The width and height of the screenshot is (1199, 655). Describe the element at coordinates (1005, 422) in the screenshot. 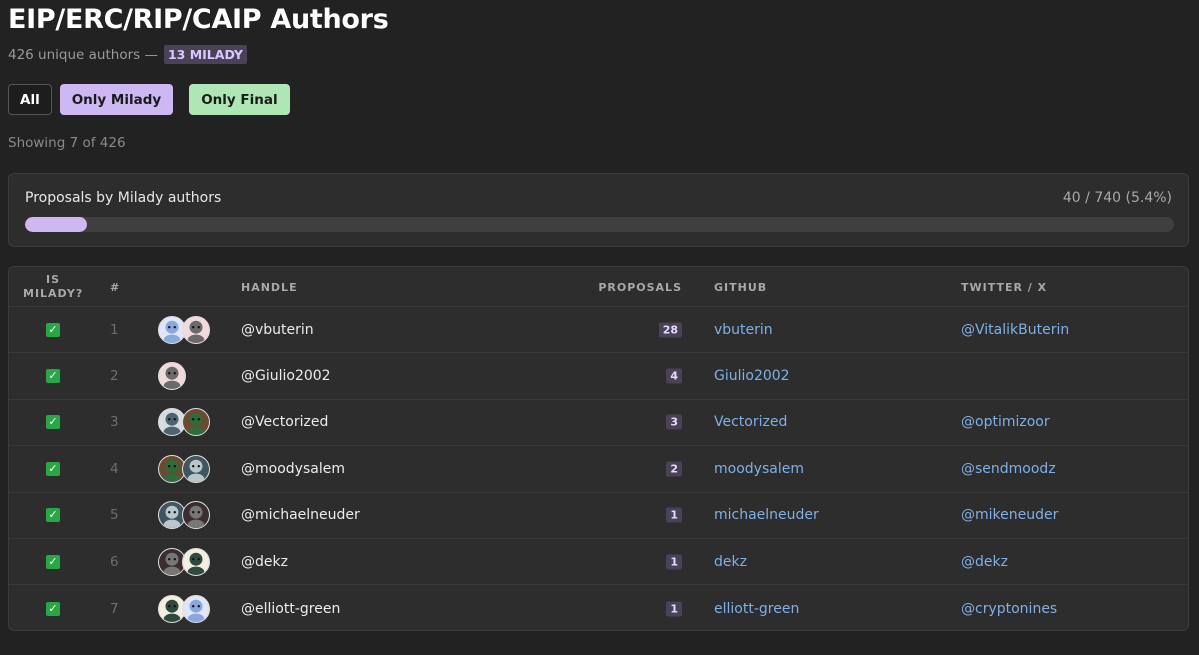

I see `twitter-link: @optimizoor` at that location.